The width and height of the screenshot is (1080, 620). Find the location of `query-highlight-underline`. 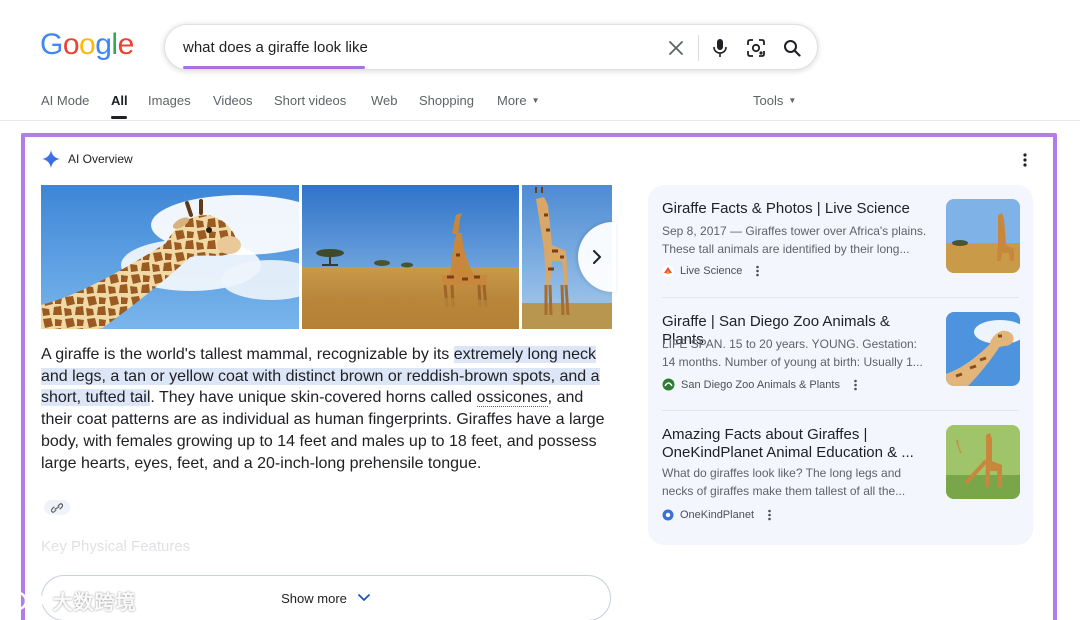

query-highlight-underline is located at coordinates (274, 67).